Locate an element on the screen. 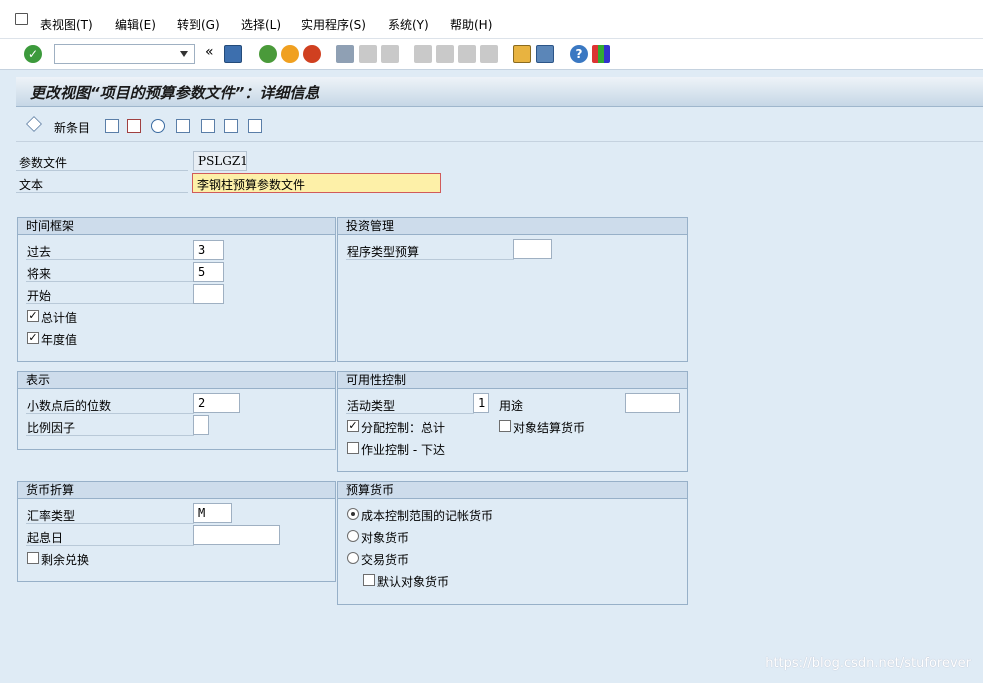  investment-management-group: 投资管理 程序类型预算 is located at coordinates (512, 289).